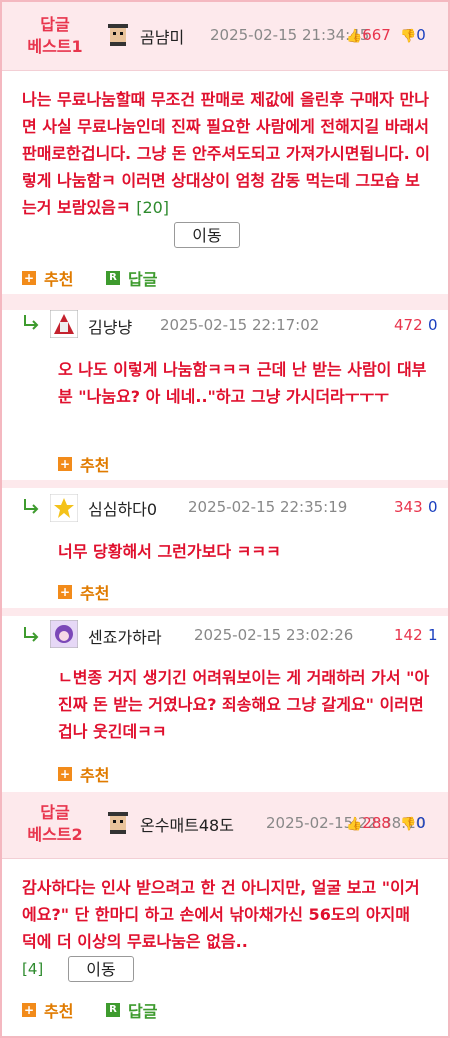  What do you see at coordinates (122, 508) in the screenshot?
I see `reply2-username: 심심하다0` at bounding box center [122, 508].